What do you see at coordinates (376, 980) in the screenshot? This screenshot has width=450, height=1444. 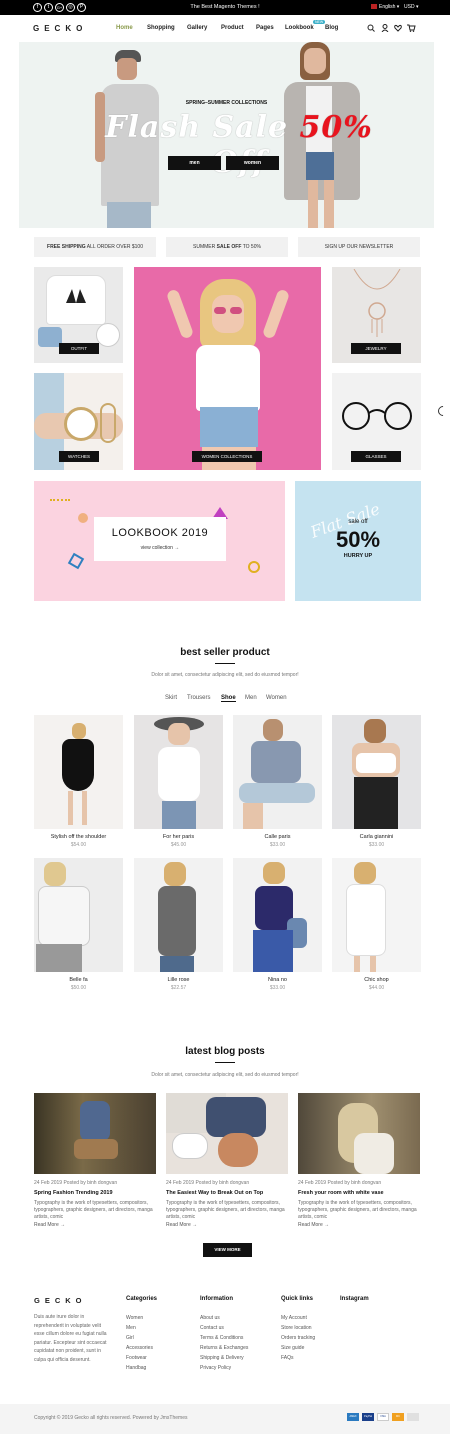 I see `product-name-8: Chic shop` at bounding box center [376, 980].